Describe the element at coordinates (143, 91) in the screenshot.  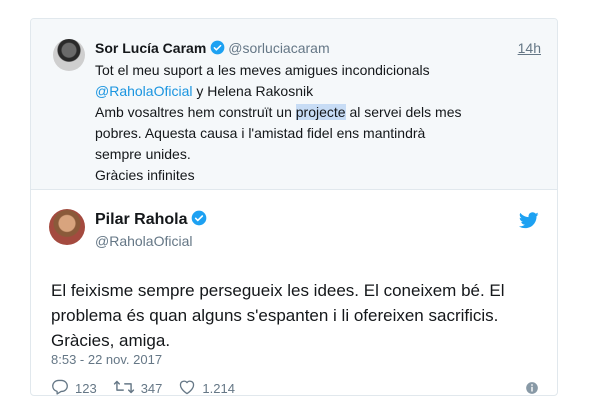
I see `mention-link: @RaholaOficial` at that location.